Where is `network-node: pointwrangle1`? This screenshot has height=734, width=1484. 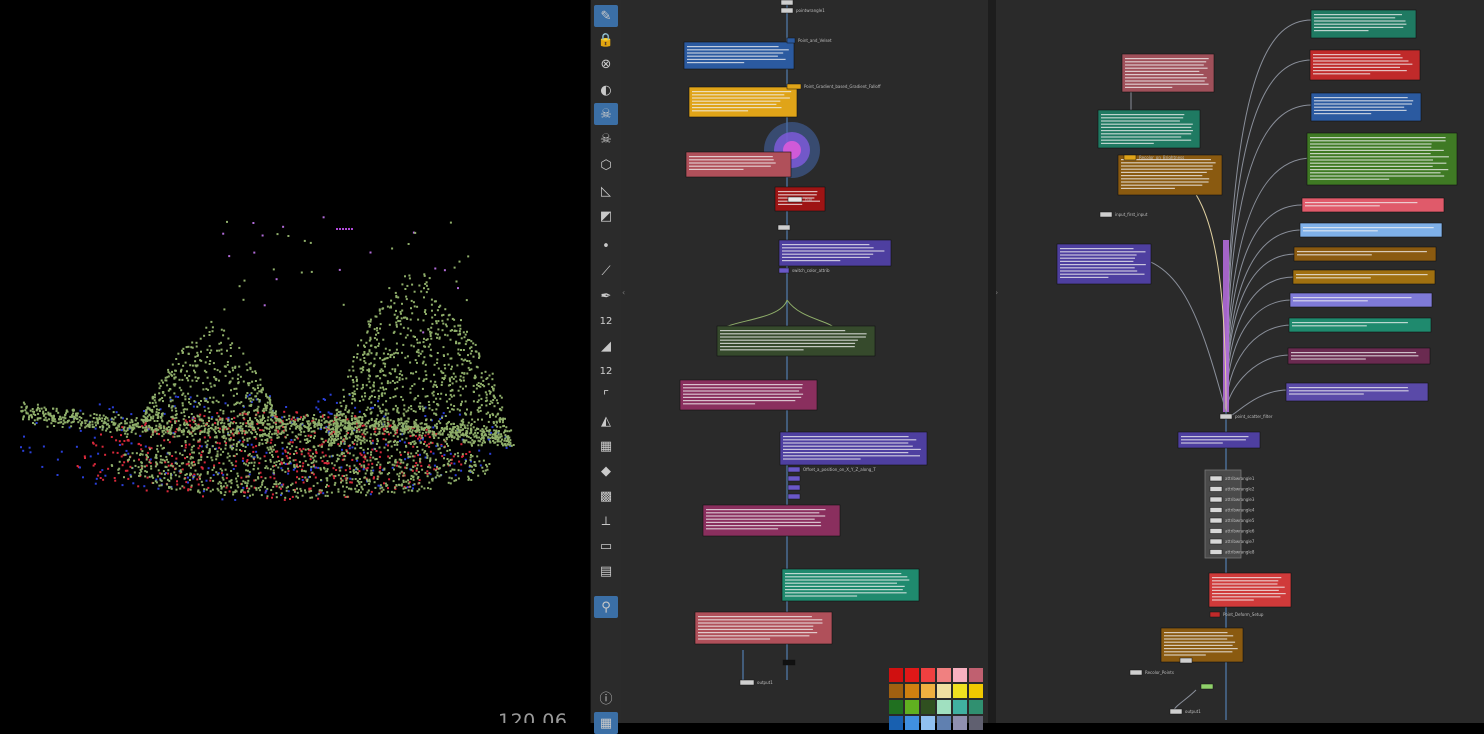 network-node: pointwrangle1 is located at coordinates (802, 10).